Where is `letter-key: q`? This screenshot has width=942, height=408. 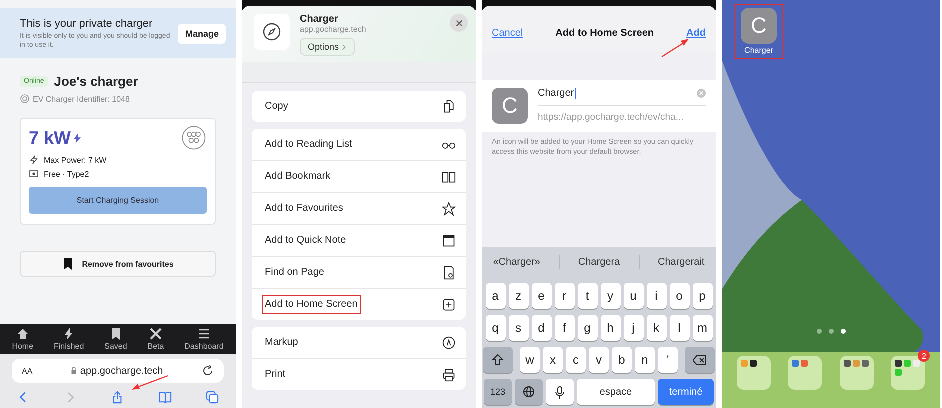
letter-key: q is located at coordinates (496, 328).